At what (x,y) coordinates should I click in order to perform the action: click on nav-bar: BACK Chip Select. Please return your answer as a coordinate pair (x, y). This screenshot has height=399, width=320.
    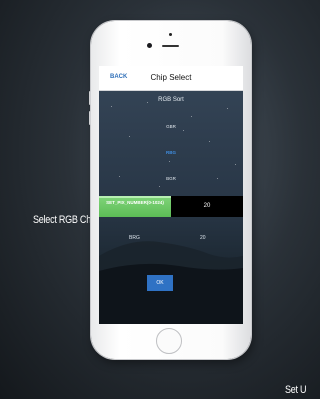
    Looking at the image, I should click on (171, 78).